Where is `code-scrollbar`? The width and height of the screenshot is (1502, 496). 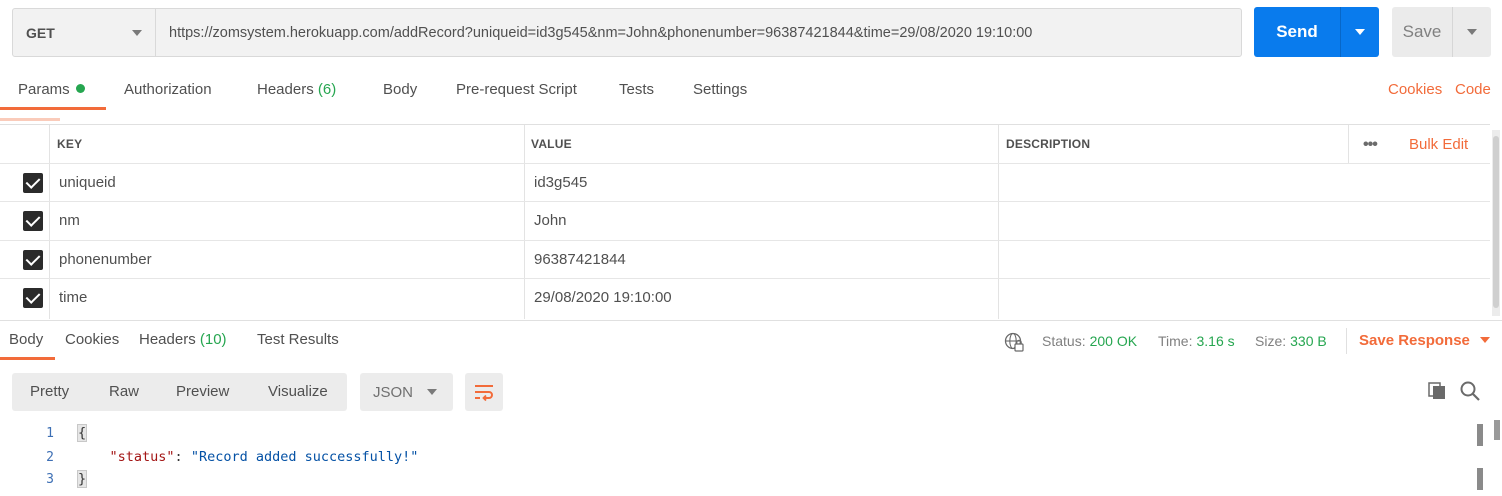
code-scrollbar is located at coordinates (1480, 460).